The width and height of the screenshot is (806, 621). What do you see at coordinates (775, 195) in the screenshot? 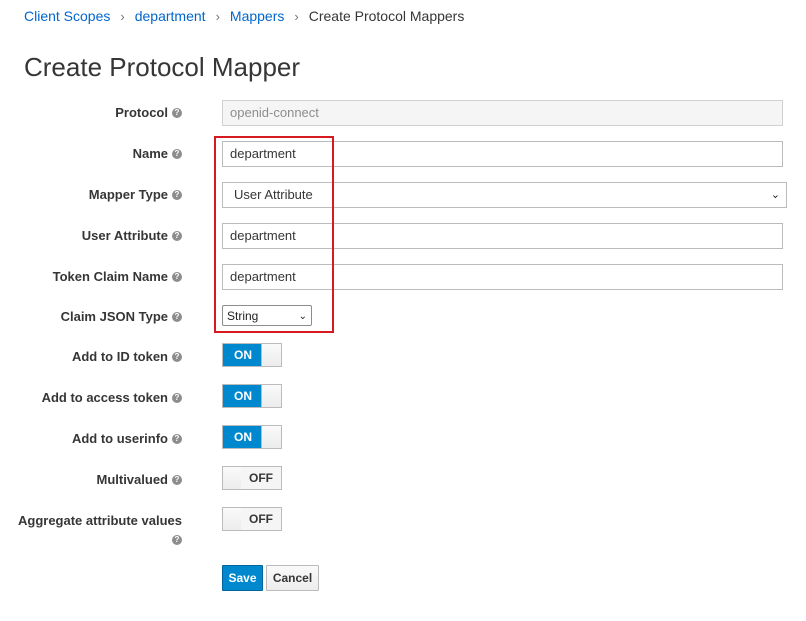
I see `chevron-down-icon: ⌄` at bounding box center [775, 195].